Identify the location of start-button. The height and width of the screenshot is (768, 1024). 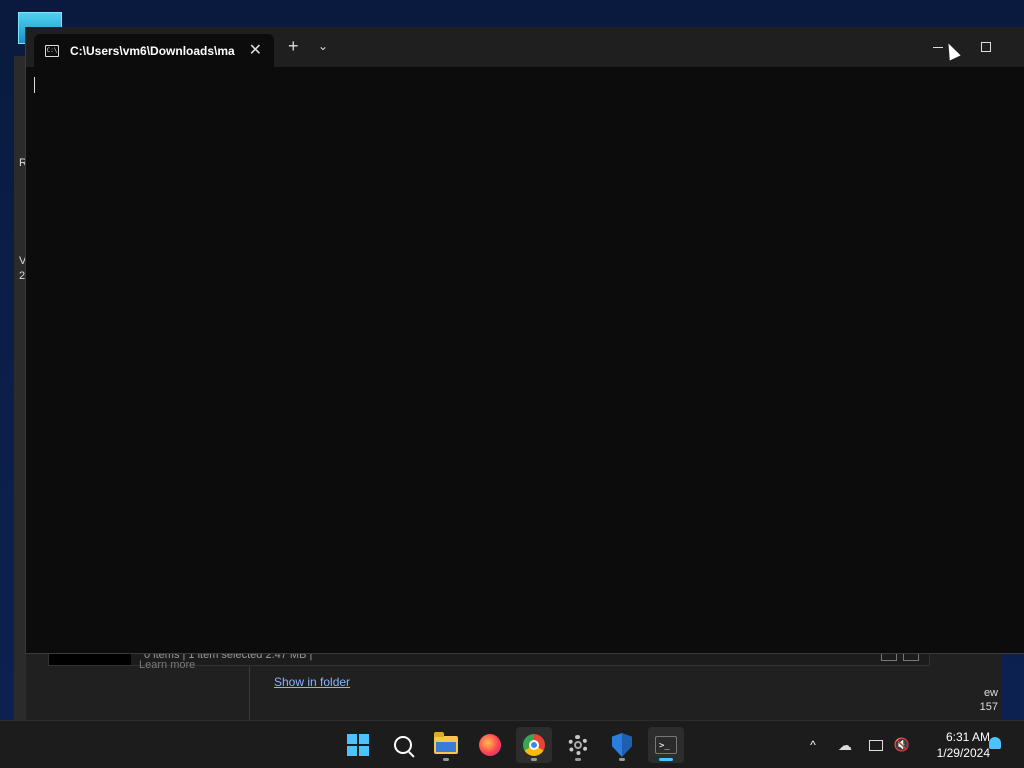
(358, 745).